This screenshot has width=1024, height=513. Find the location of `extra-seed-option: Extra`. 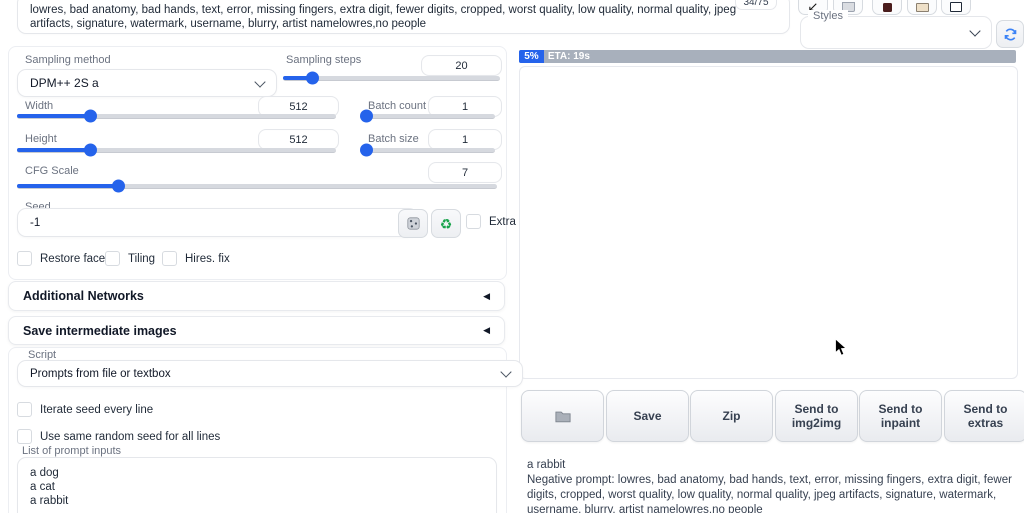

extra-seed-option: Extra is located at coordinates (491, 221).